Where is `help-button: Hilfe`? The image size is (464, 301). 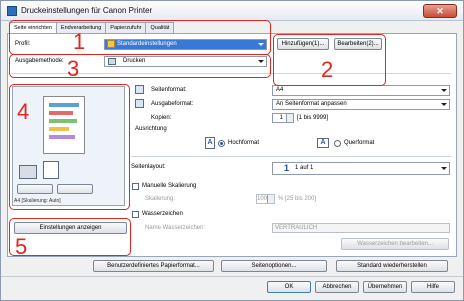
help-button: Hilfe is located at coordinates (433, 287).